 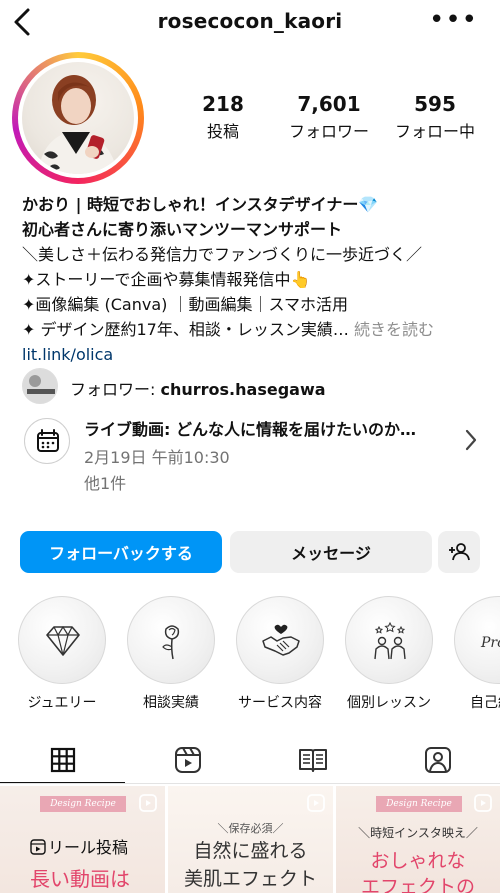 What do you see at coordinates (80, 879) in the screenshot?
I see `post-line-2: 長い動画は` at bounding box center [80, 879].